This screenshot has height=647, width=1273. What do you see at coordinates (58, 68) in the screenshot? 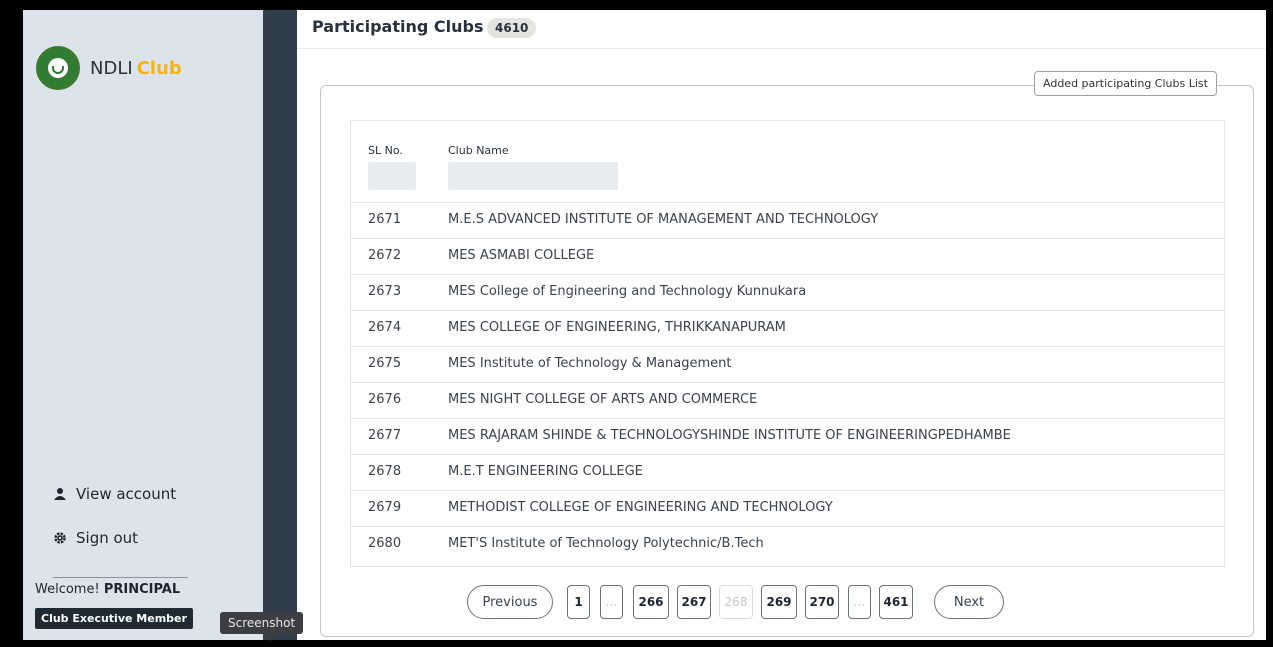
I see `ndli-logo-icon` at bounding box center [58, 68].